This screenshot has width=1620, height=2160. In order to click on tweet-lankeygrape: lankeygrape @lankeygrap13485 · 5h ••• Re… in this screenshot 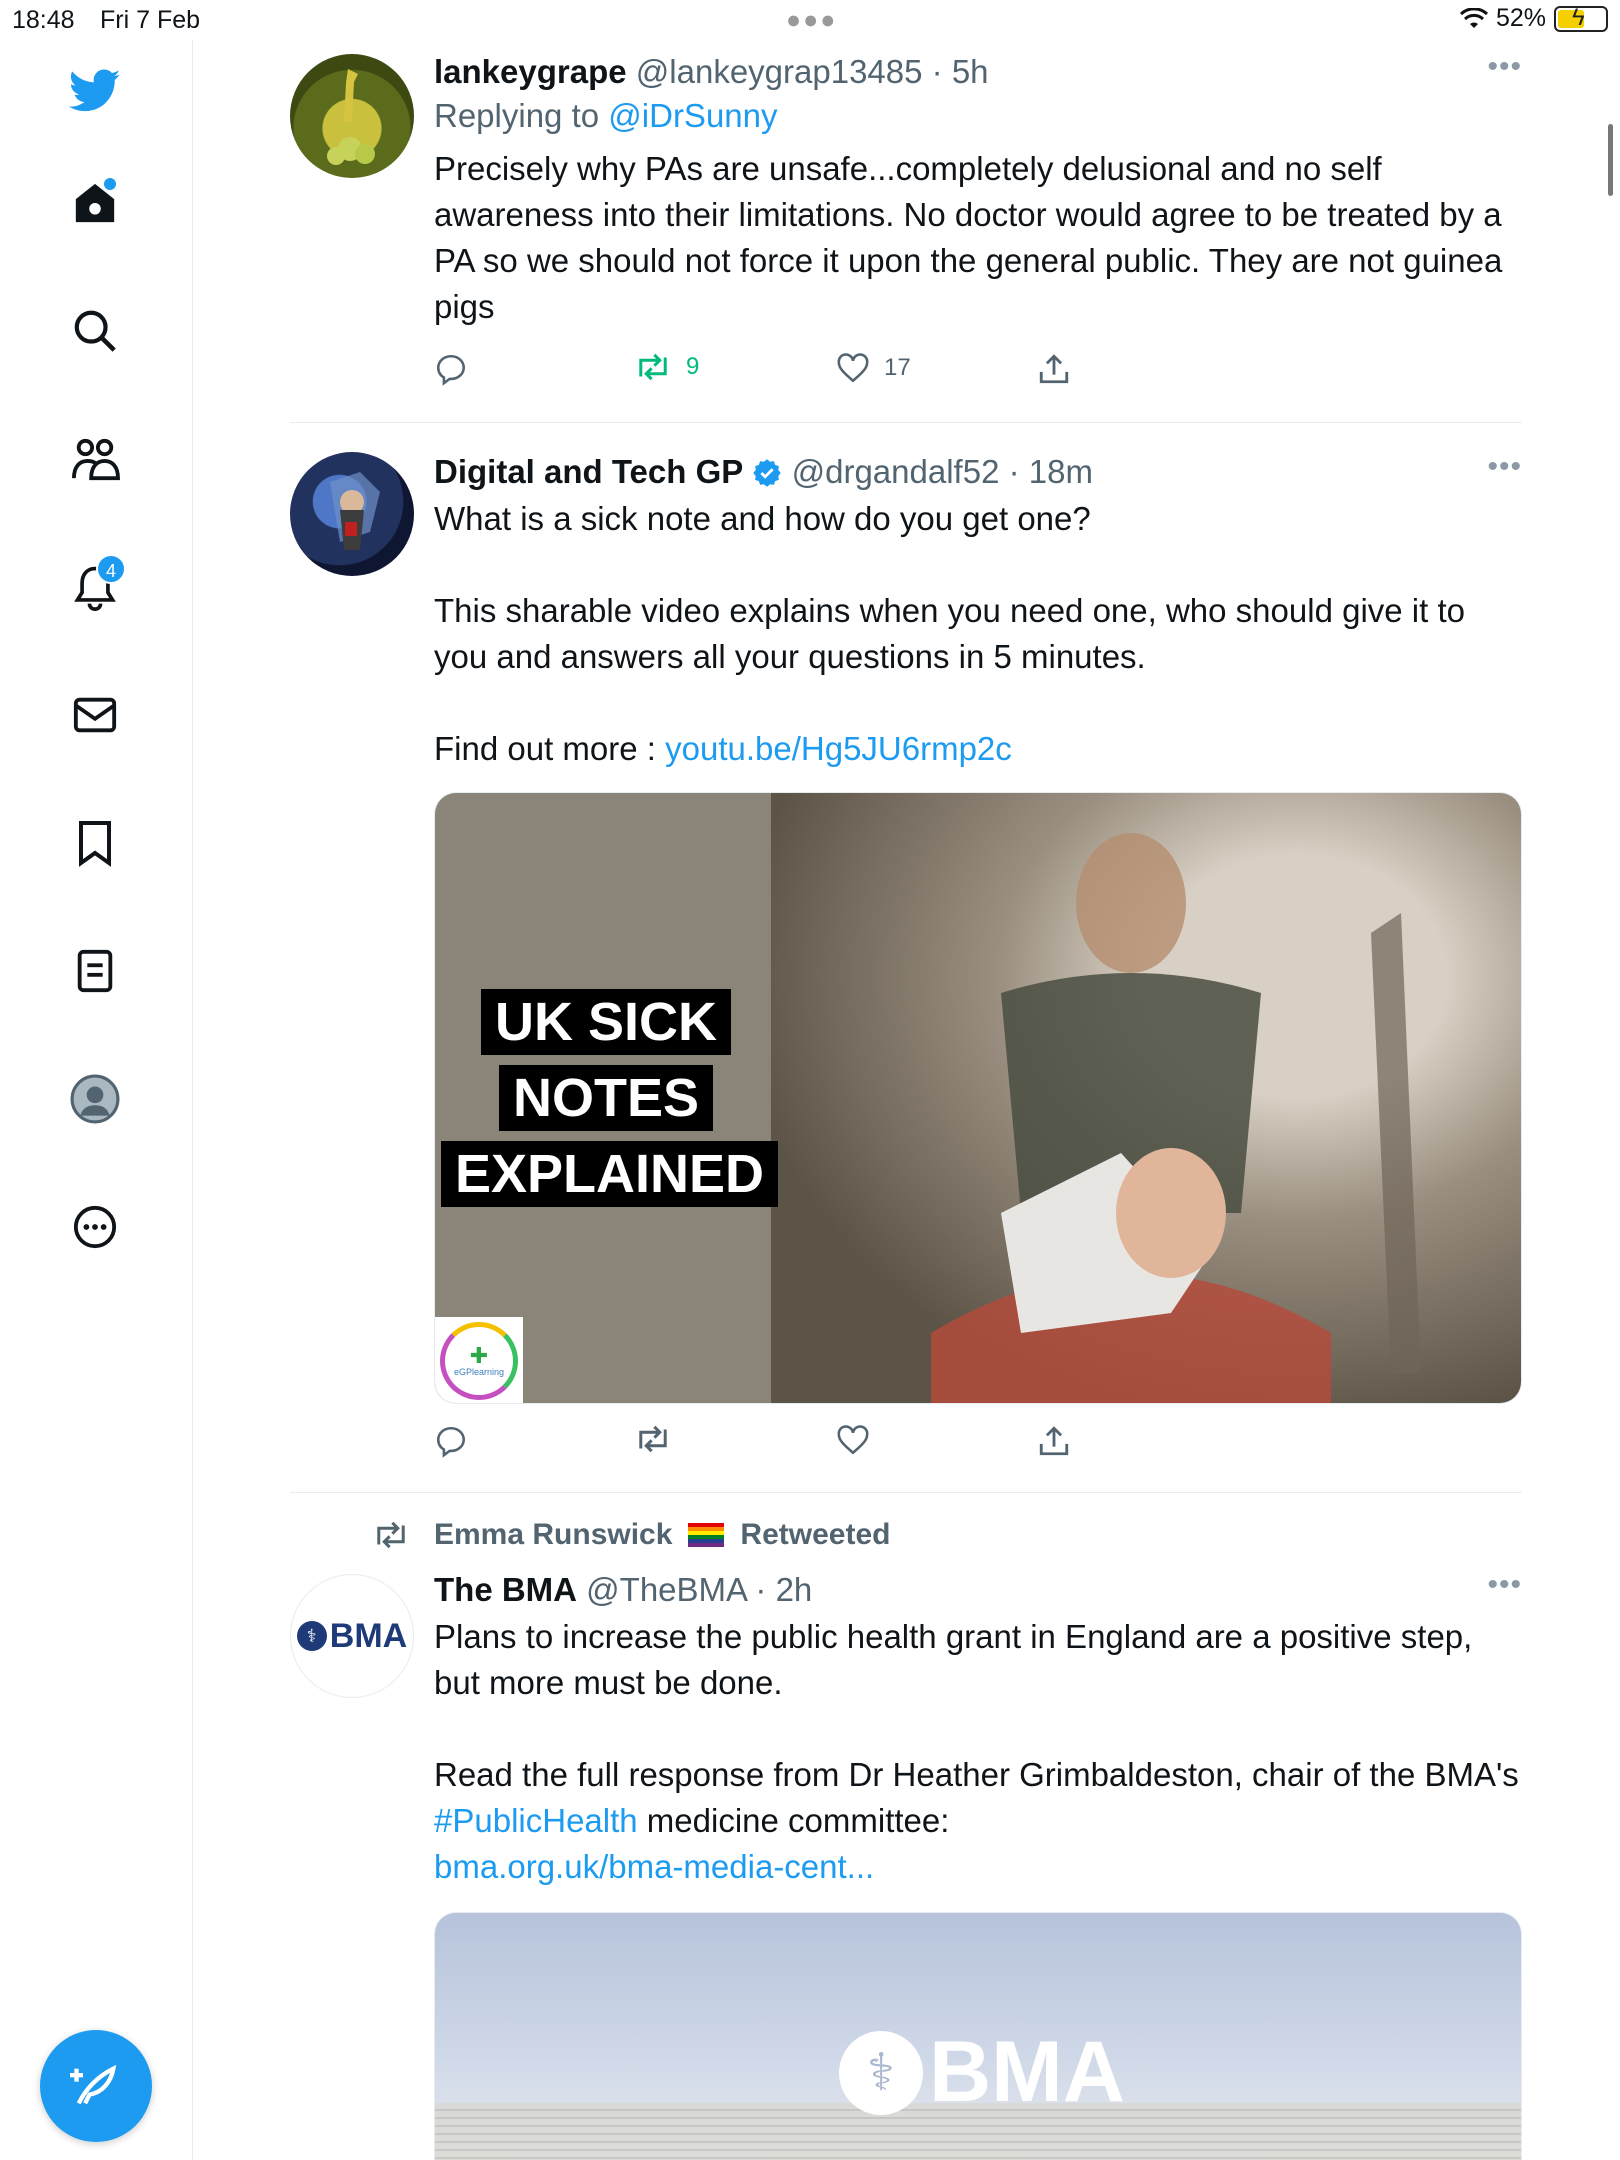, I will do `click(906, 220)`.